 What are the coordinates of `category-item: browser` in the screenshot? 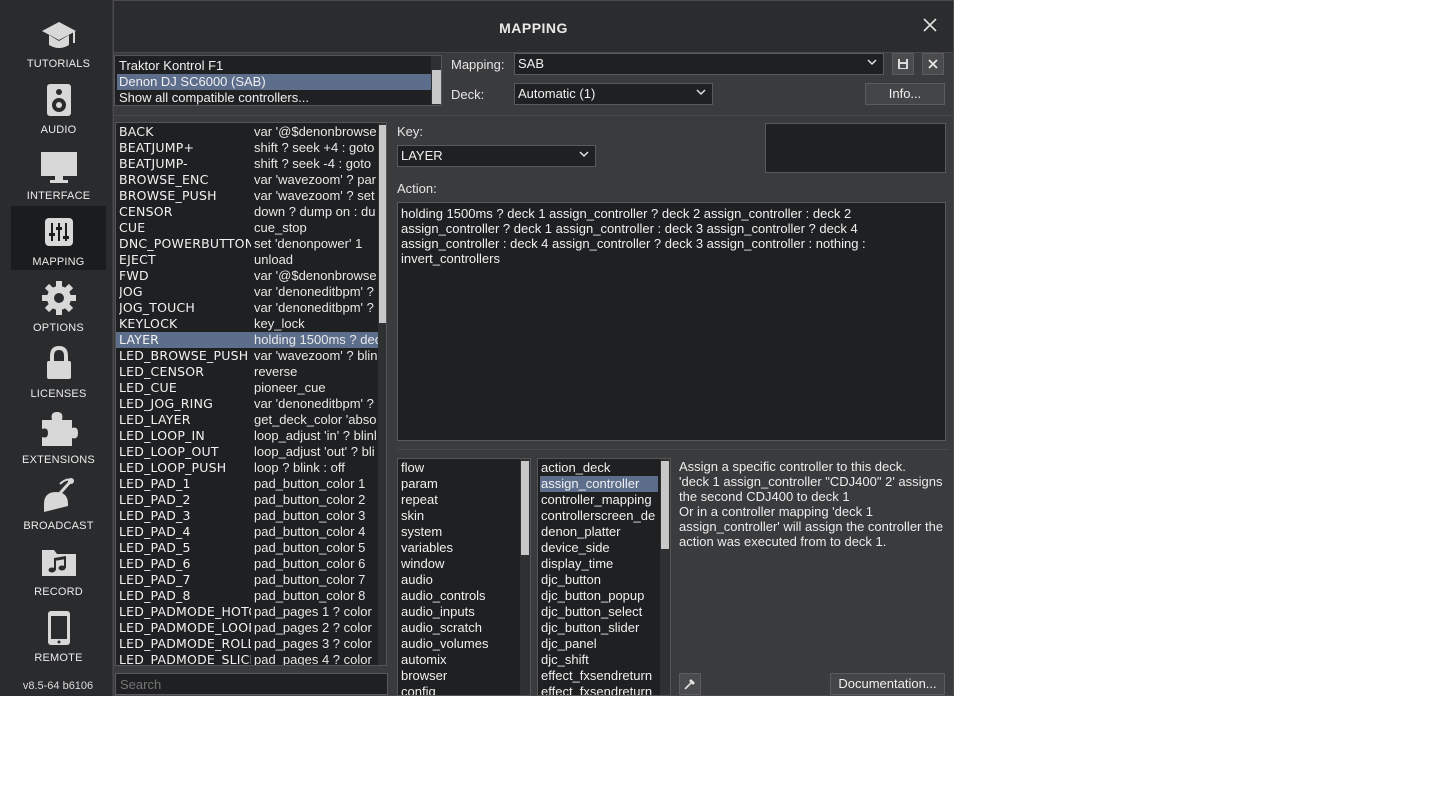 It's located at (459, 676).